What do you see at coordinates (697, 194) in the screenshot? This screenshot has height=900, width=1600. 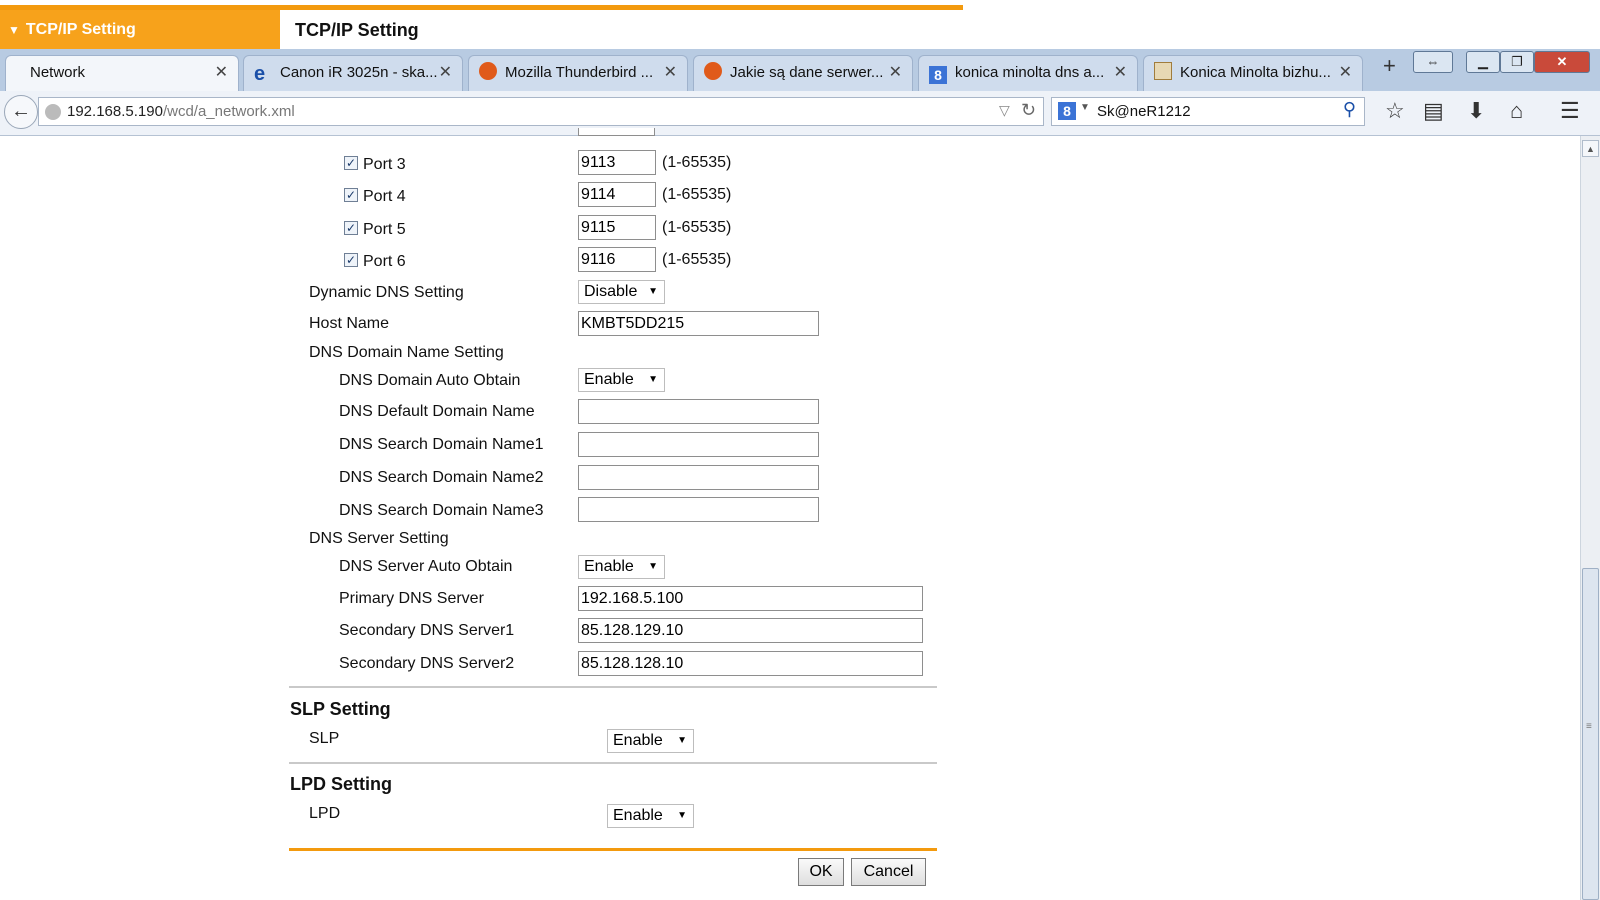 I see `port-4-range: (1-65535)` at bounding box center [697, 194].